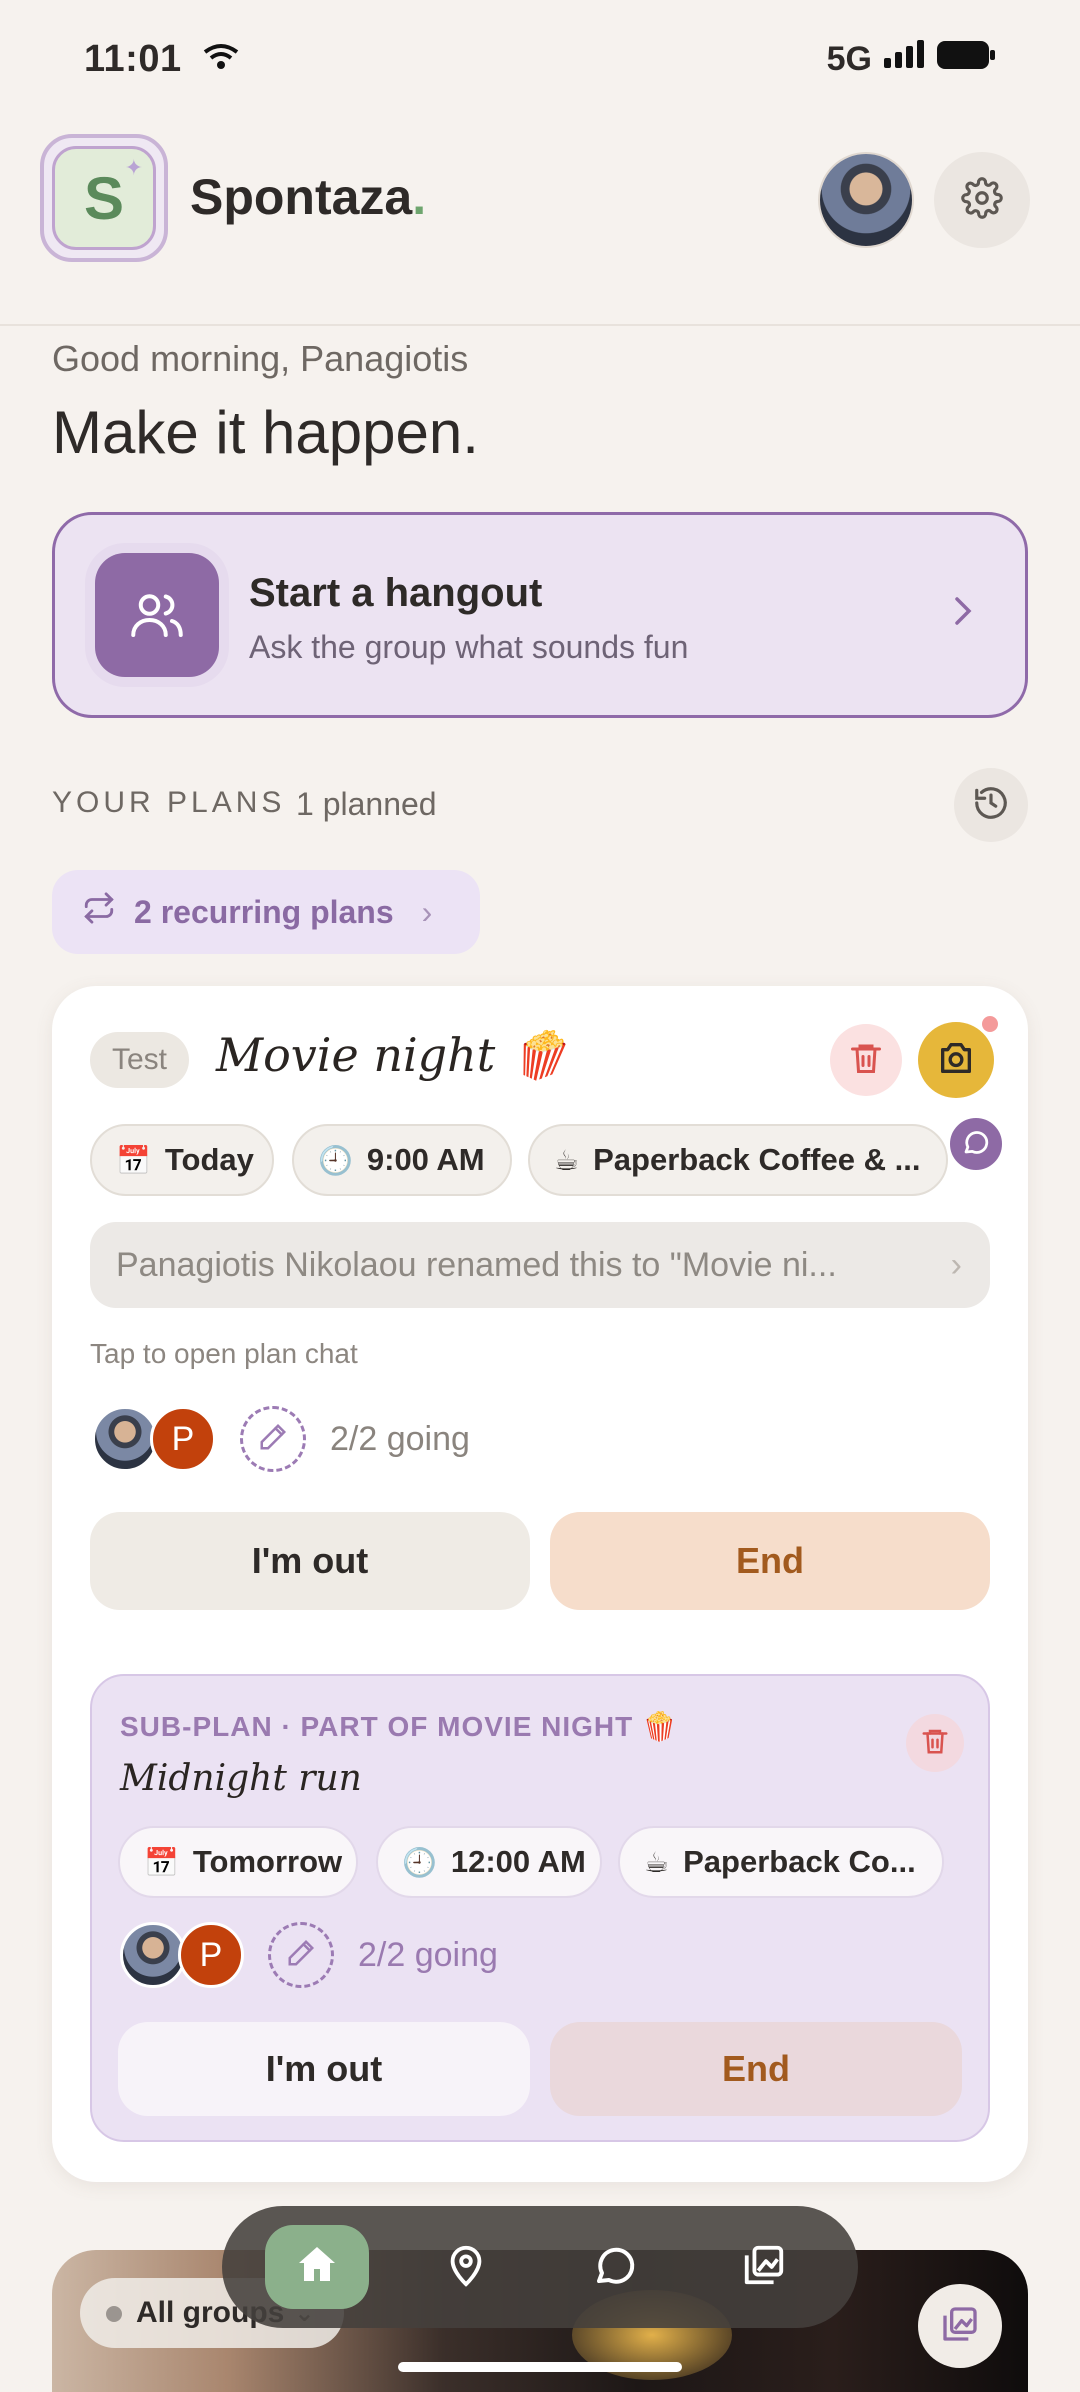 This screenshot has height=2392, width=1080. Describe the element at coordinates (963, 616) in the screenshot. I see `chevron-right-icon` at that location.